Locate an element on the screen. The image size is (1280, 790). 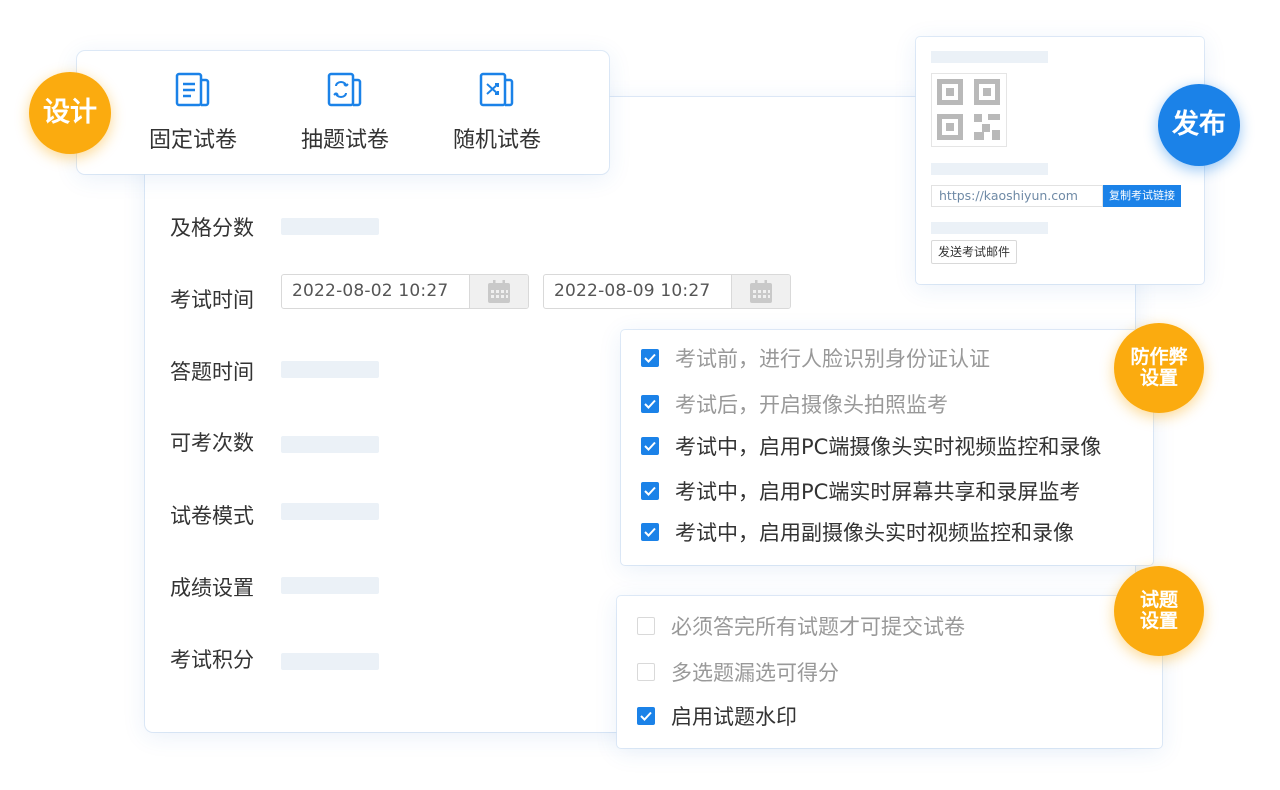
exam-points-field is located at coordinates (330, 661).